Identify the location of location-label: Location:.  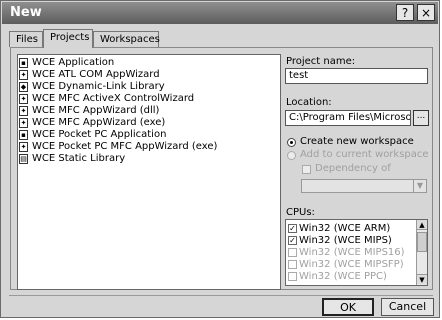
(309, 102).